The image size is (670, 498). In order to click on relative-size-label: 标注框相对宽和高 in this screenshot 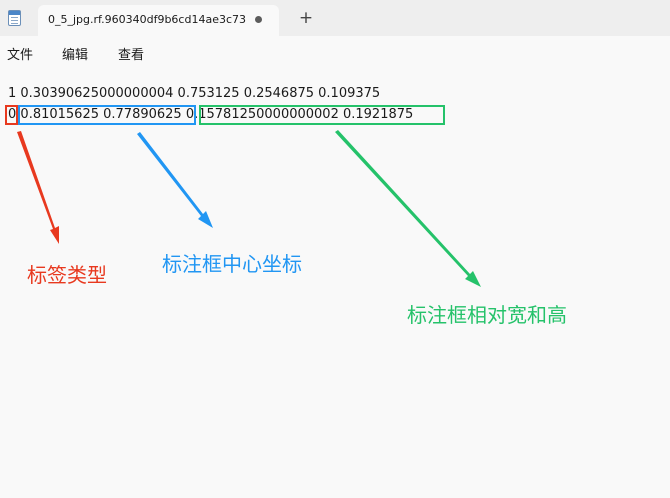, I will do `click(487, 315)`.